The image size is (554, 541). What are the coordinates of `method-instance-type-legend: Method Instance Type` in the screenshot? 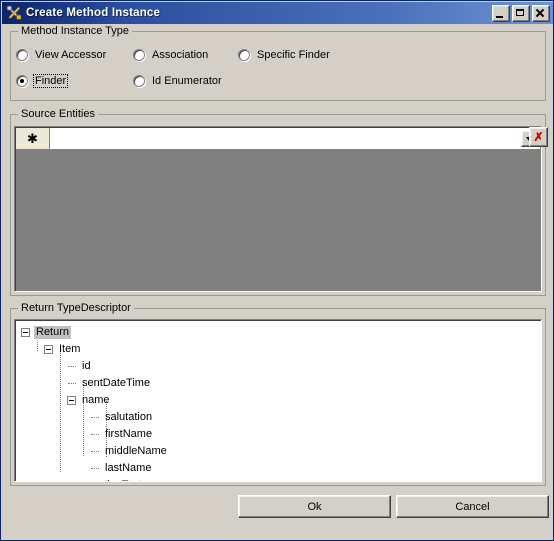 It's located at (75, 31).